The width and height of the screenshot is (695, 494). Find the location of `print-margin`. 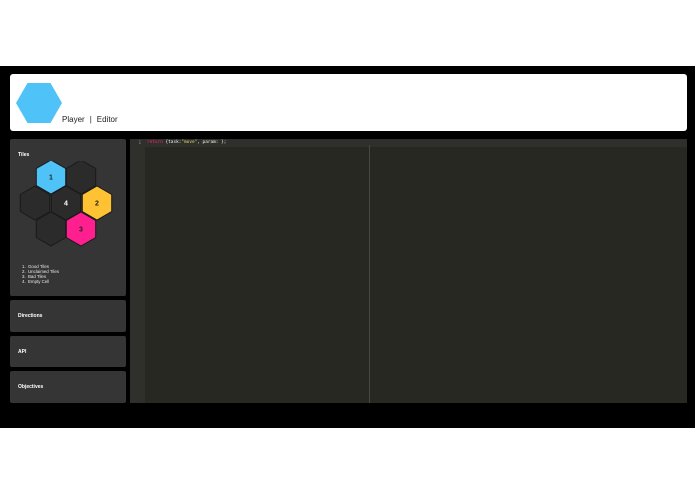

print-margin is located at coordinates (369, 274).